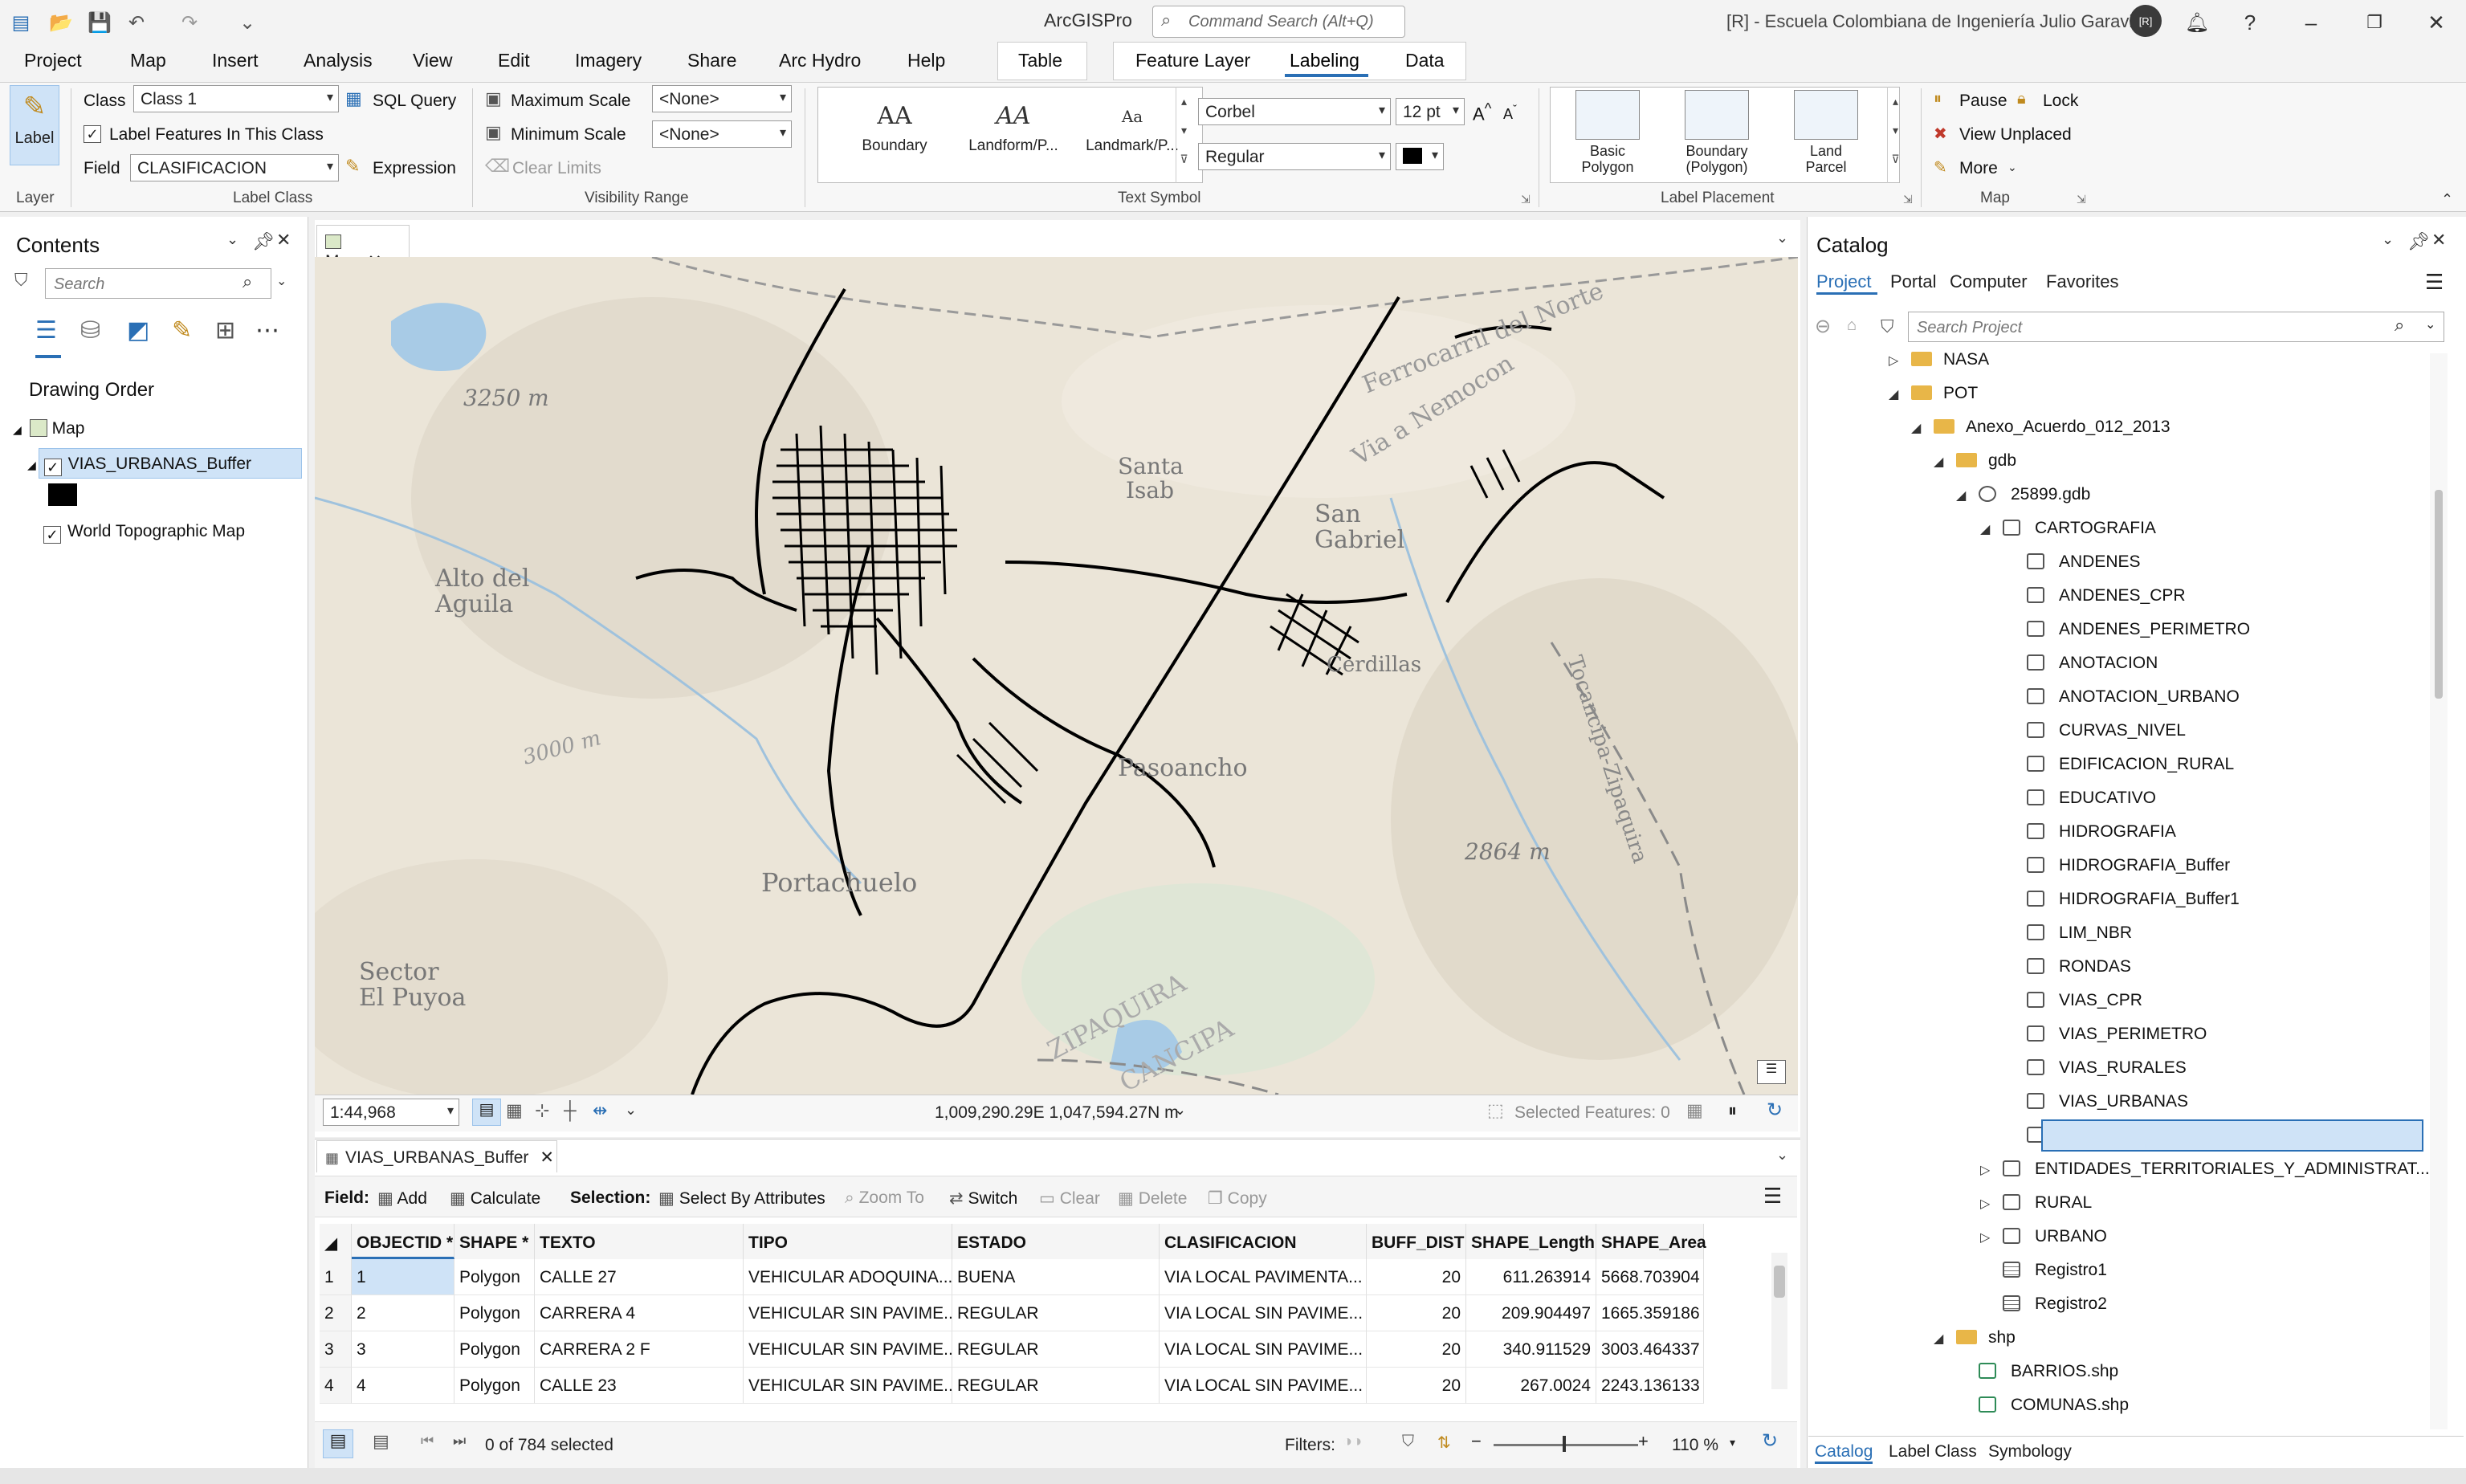 The image size is (2466, 1484). Describe the element at coordinates (1531, 1313) in the screenshot. I see `table-cell: 209.904497` at that location.